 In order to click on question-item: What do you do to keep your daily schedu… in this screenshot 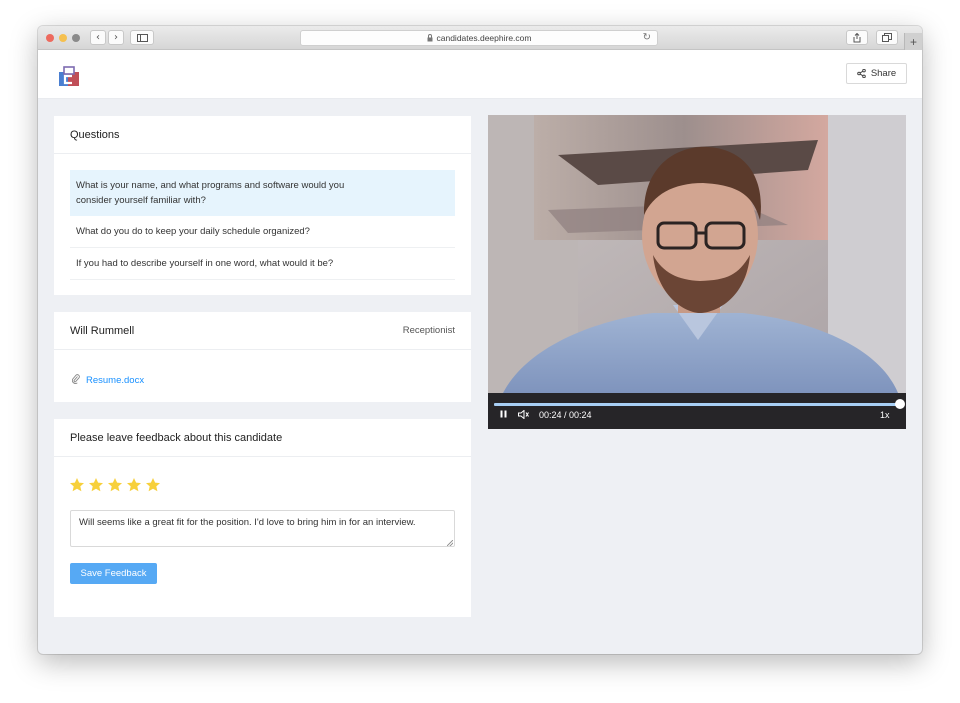, I will do `click(262, 232)`.